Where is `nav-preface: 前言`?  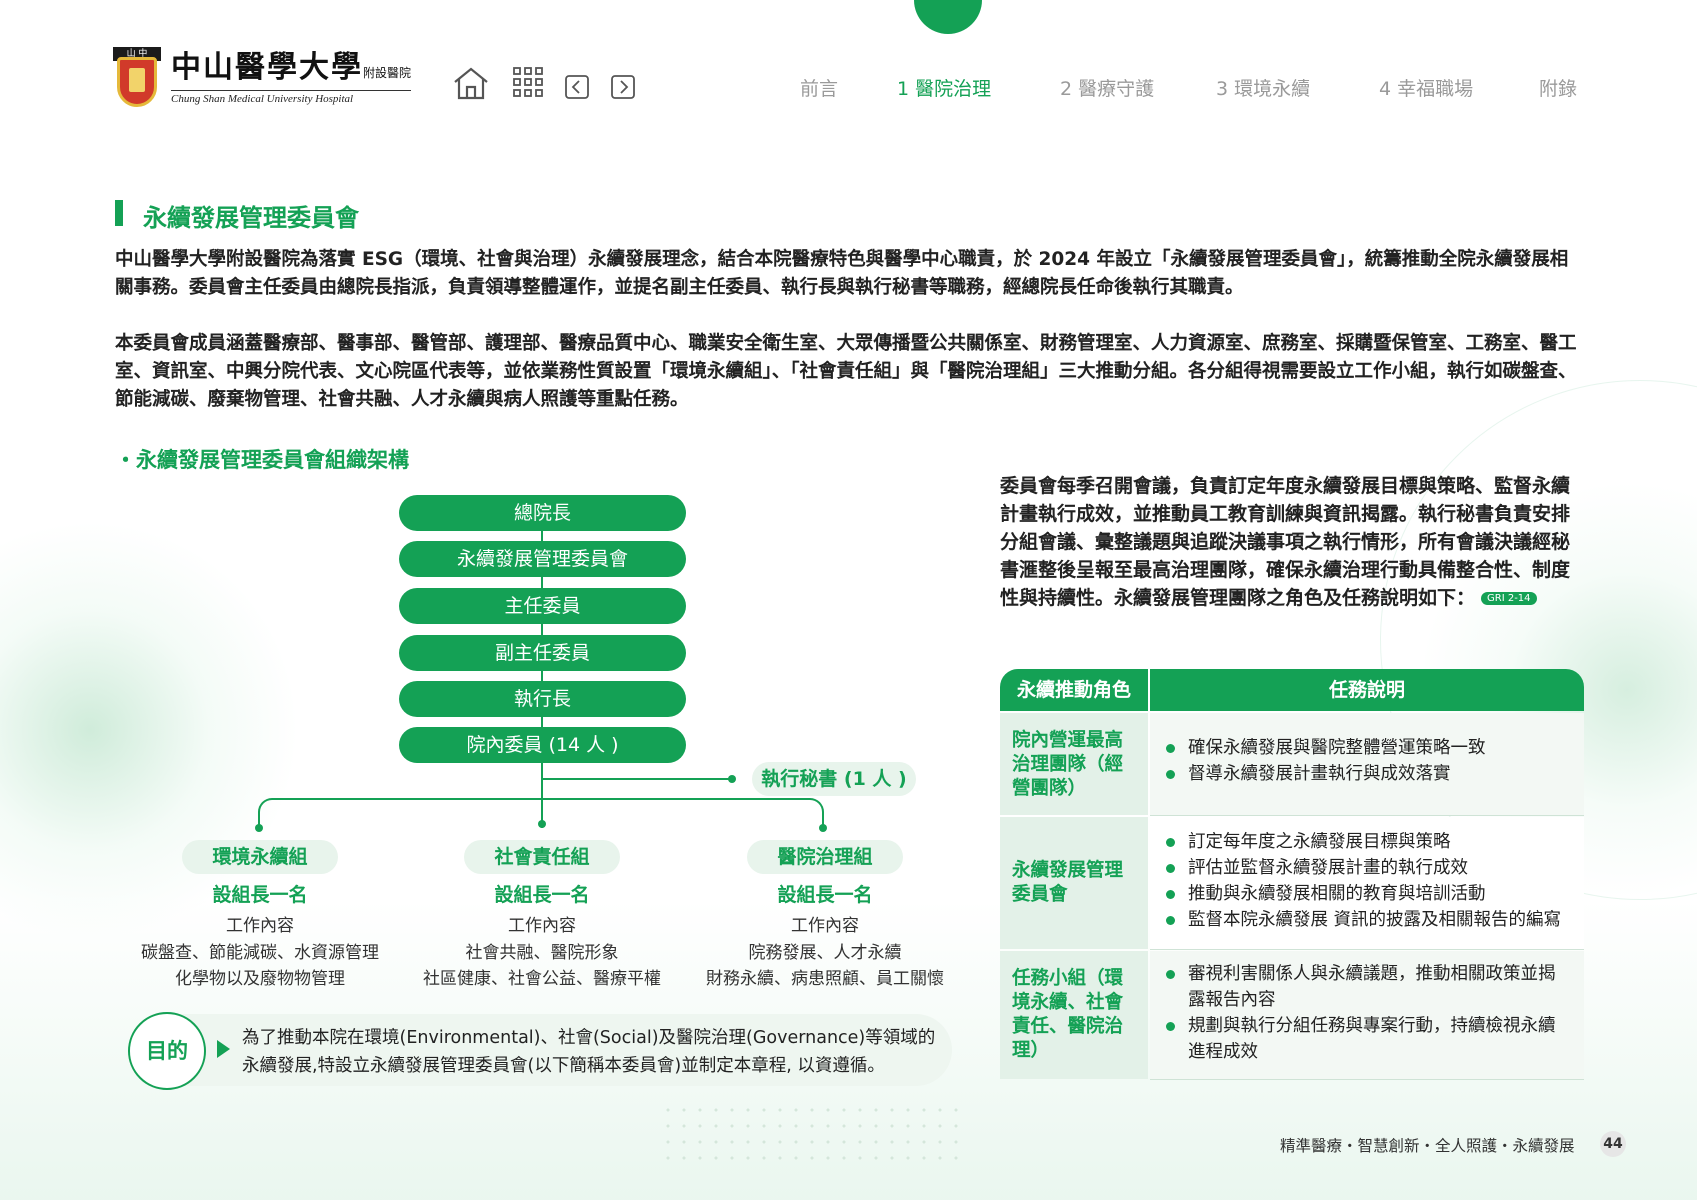 nav-preface: 前言 is located at coordinates (819, 87).